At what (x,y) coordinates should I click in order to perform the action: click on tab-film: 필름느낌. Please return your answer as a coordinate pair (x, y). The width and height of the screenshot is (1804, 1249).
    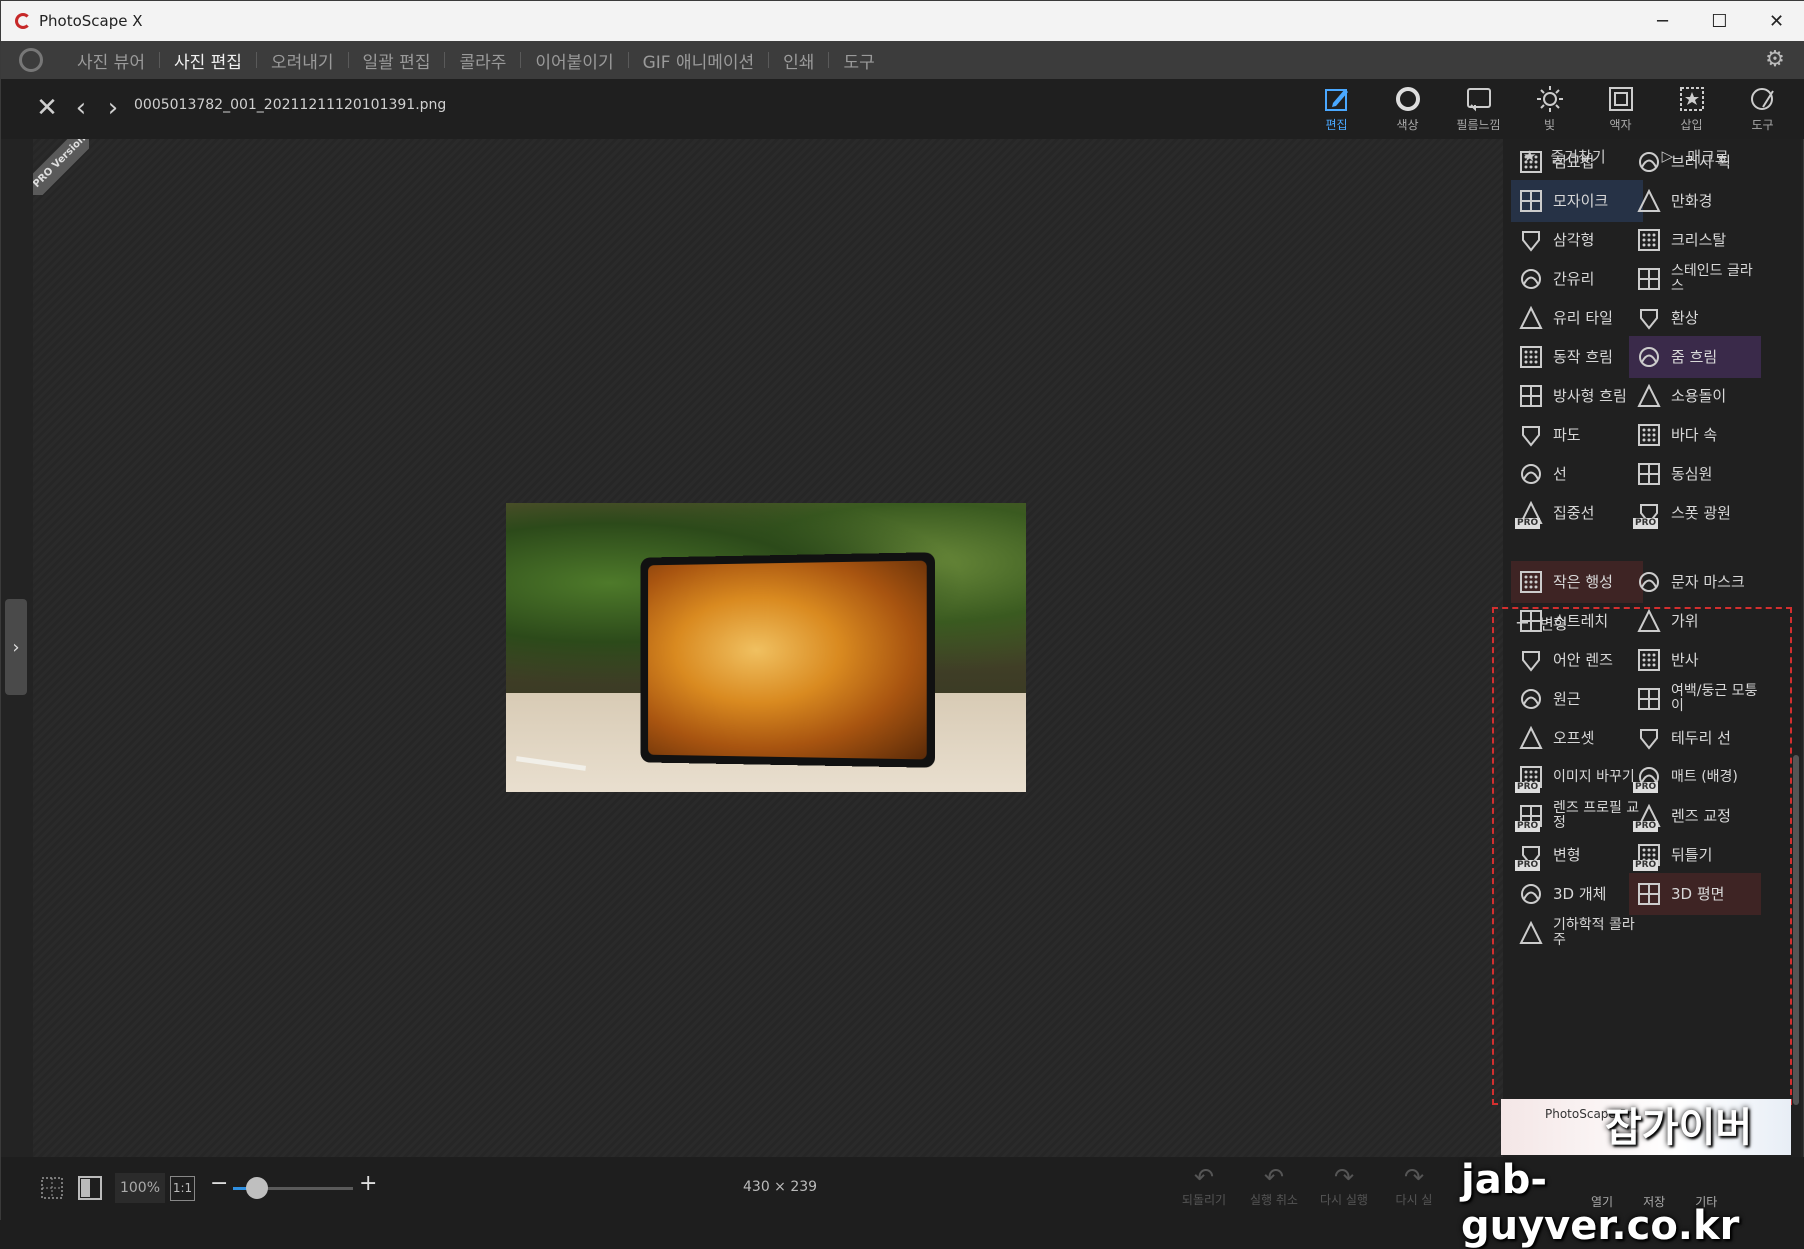
    Looking at the image, I should click on (1478, 109).